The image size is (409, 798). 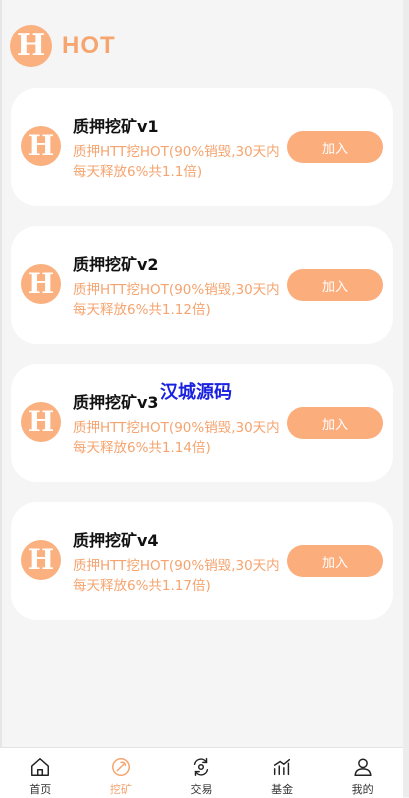 I want to click on mining-icon, so click(x=120, y=767).